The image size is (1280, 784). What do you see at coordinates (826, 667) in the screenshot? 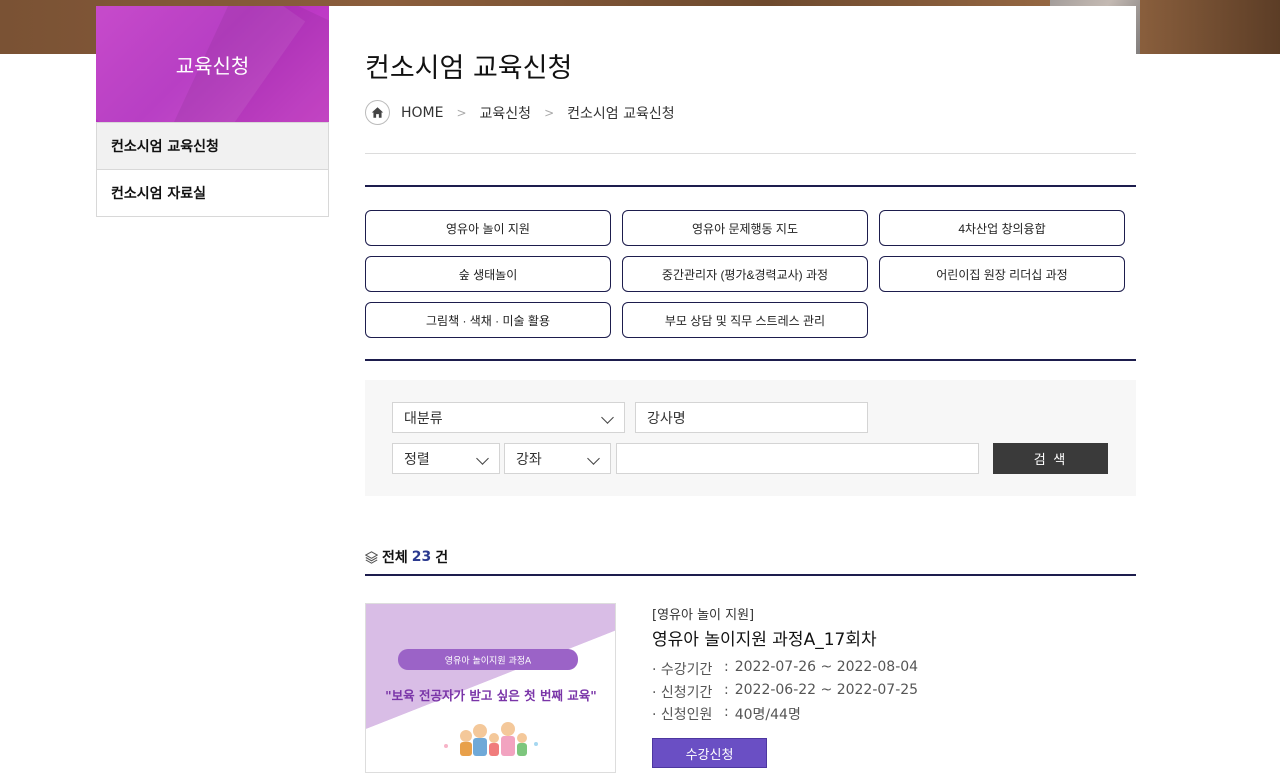
I see `info-value: 2022-07-26 ~ 2022-08-04` at bounding box center [826, 667].